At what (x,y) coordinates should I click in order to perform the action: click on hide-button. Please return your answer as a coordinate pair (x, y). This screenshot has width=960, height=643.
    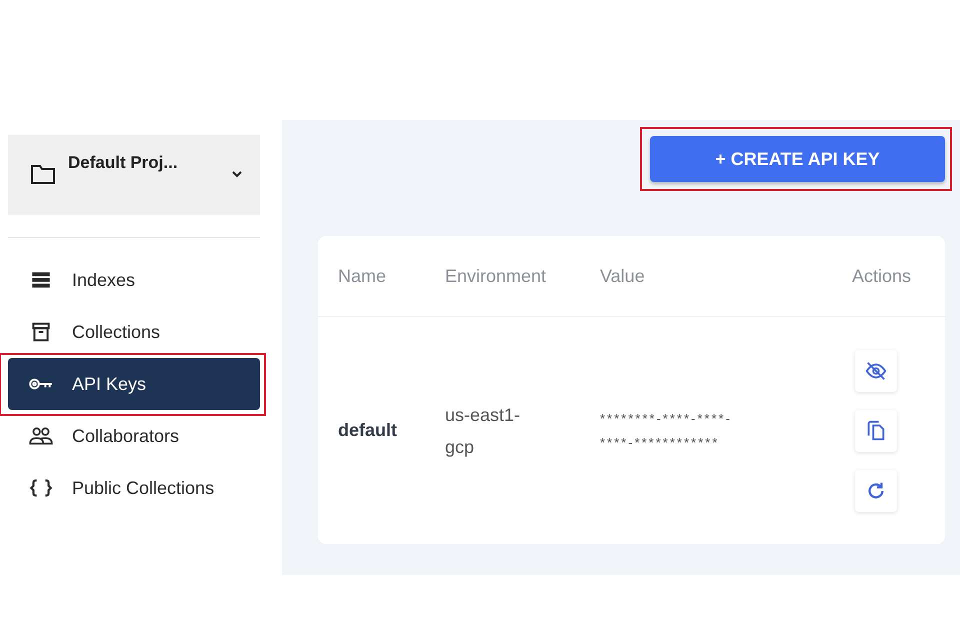
    Looking at the image, I should click on (876, 371).